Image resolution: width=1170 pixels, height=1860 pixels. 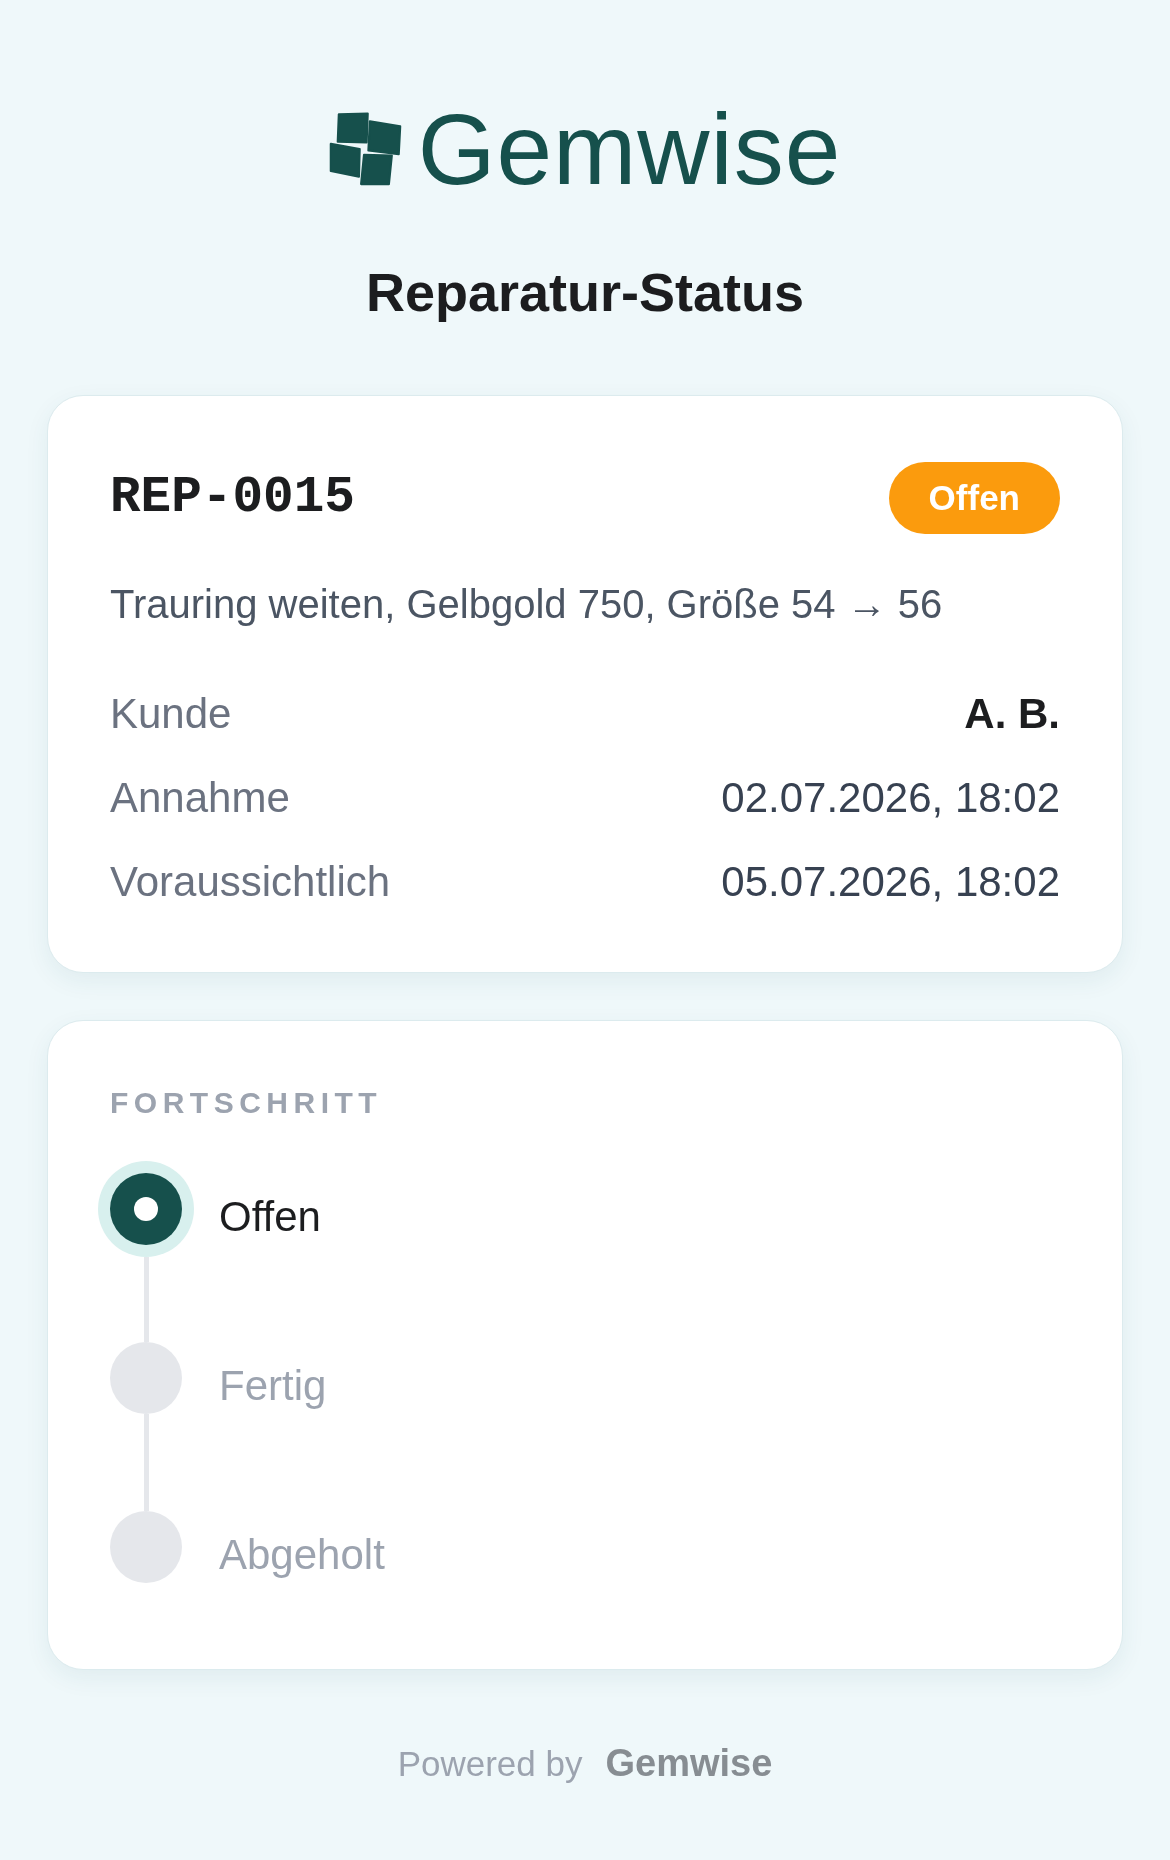 What do you see at coordinates (629, 149) in the screenshot?
I see `brand-name: Gemwise` at bounding box center [629, 149].